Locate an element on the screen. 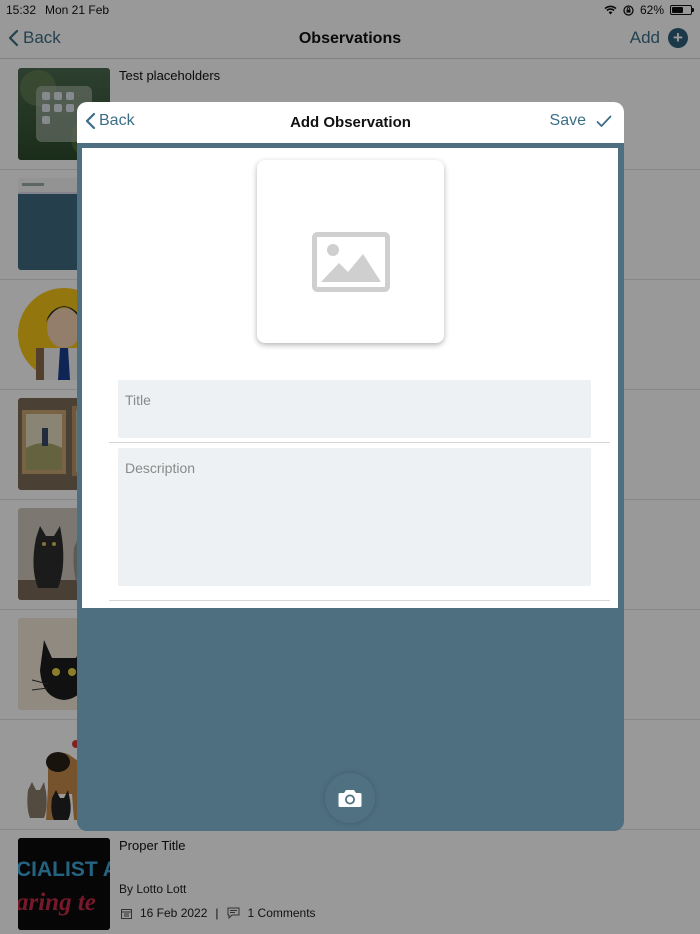 This screenshot has width=700, height=934. camera-icon is located at coordinates (350, 798).